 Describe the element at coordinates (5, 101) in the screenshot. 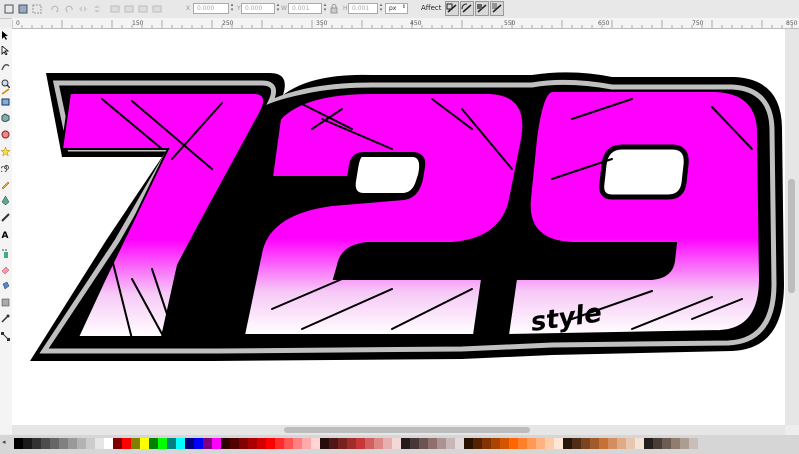

I see `rect-tool-icon` at that location.